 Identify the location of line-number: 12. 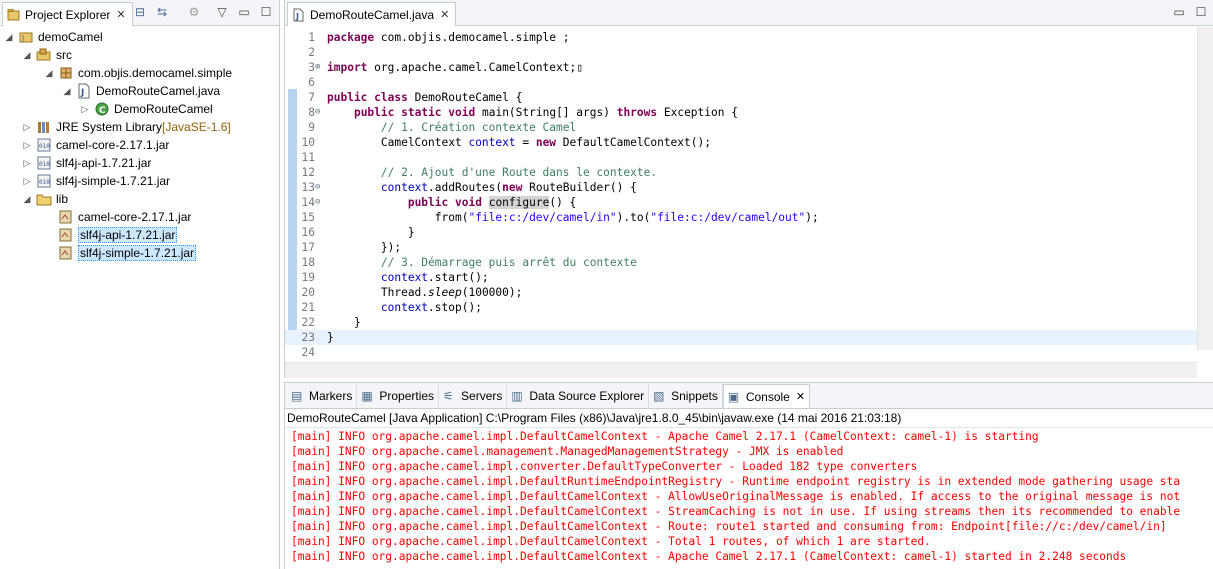
(308, 172).